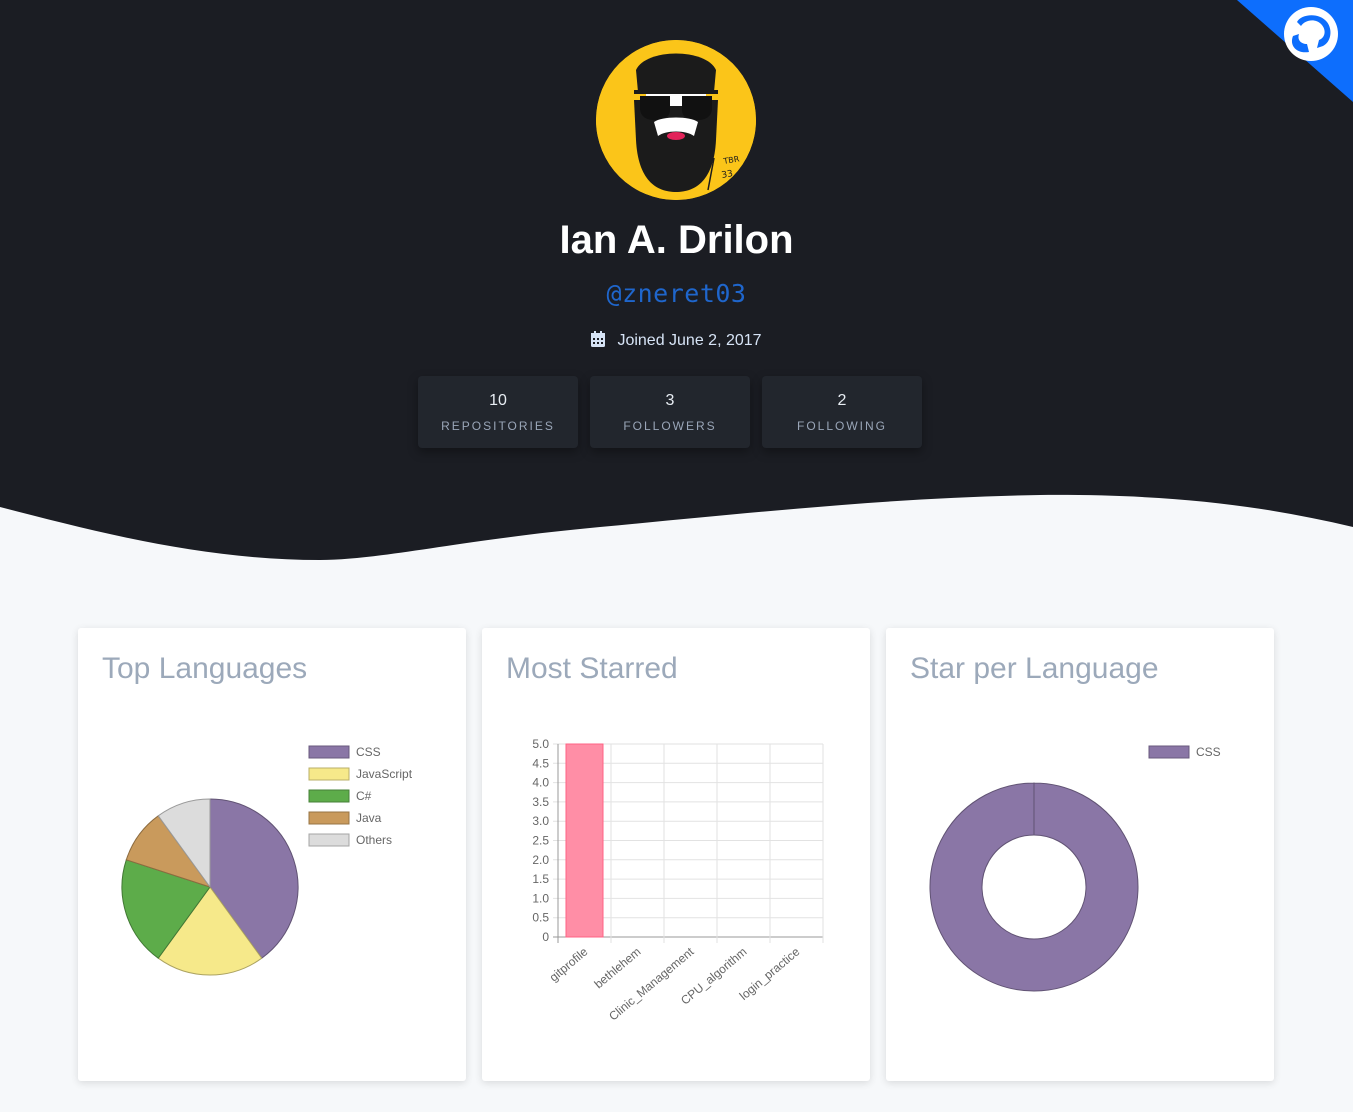 Image resolution: width=1353 pixels, height=1112 pixels. I want to click on legend-swatch-javascript, so click(329, 774).